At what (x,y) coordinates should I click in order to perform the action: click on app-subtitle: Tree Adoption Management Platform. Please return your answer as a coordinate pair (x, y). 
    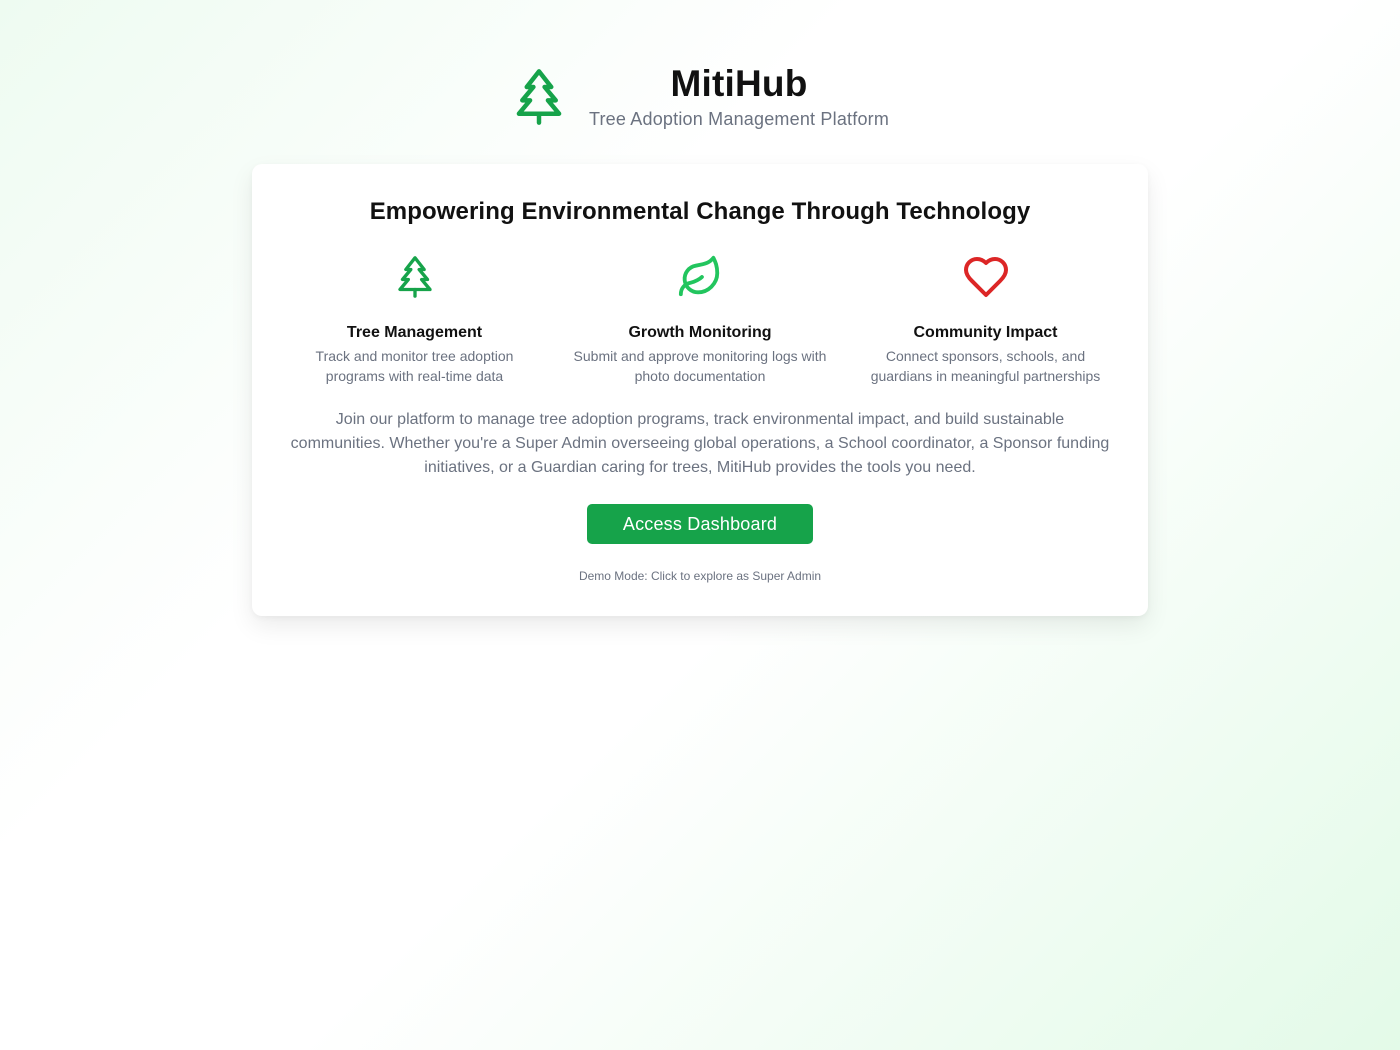
    Looking at the image, I should click on (739, 119).